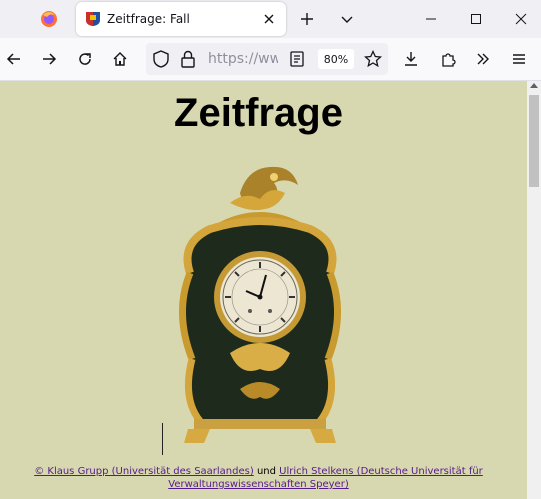 This screenshot has height=499, width=541. Describe the element at coordinates (483, 59) in the screenshot. I see `overflow-icon` at that location.